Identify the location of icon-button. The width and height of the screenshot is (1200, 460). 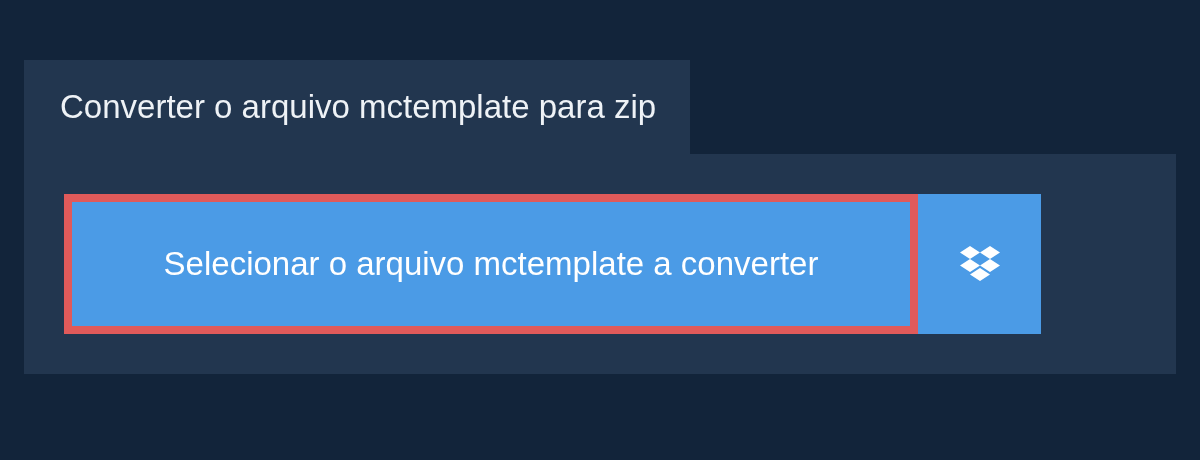
(979, 264).